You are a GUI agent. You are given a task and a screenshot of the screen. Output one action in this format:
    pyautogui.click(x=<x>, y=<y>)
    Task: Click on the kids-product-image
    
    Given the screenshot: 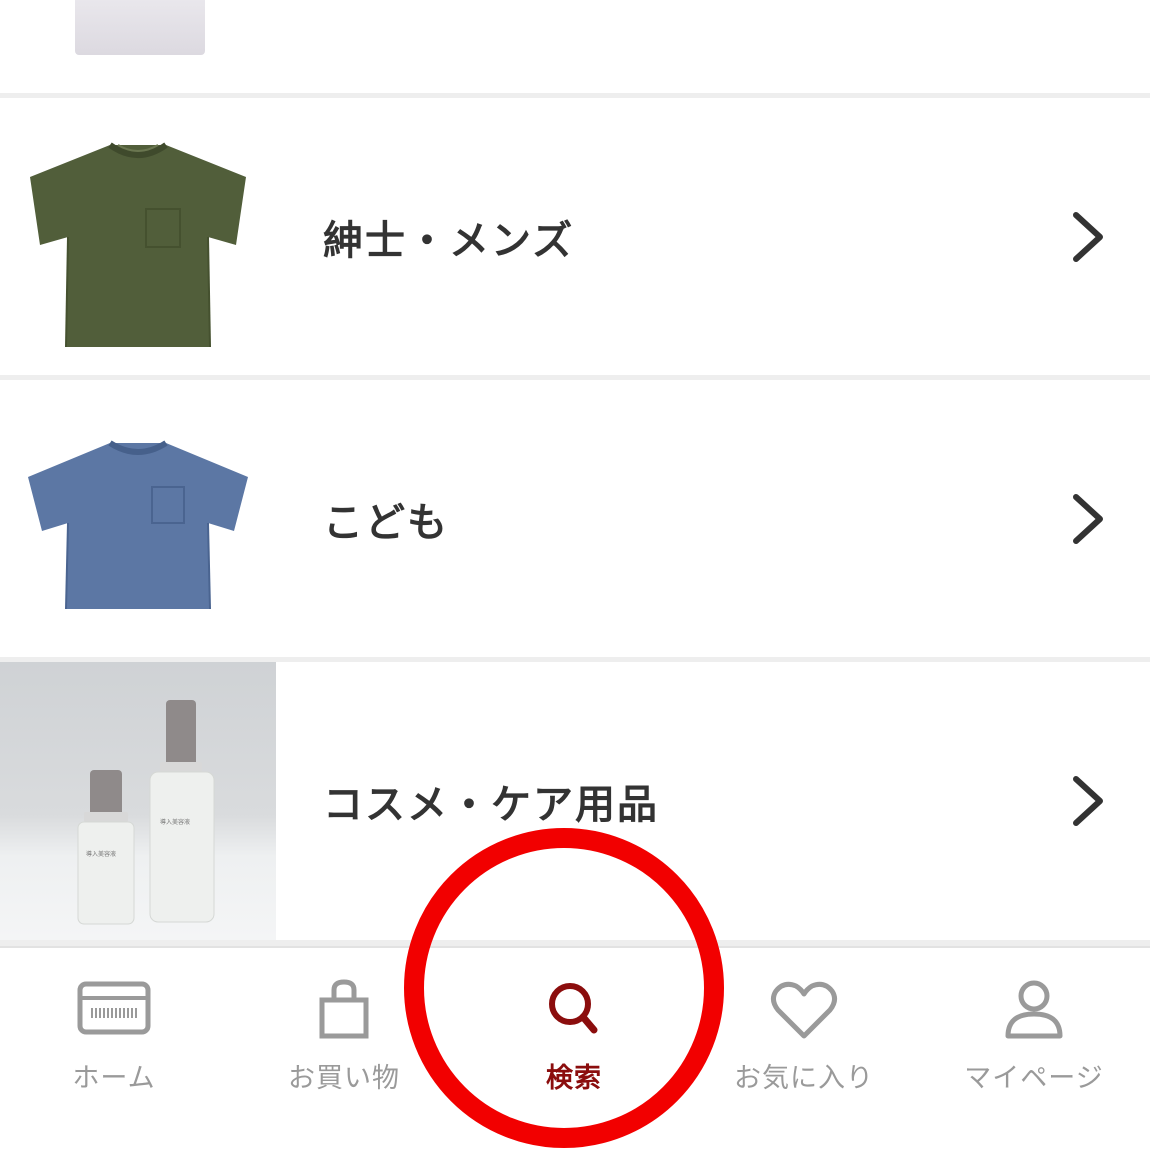 What is the action you would take?
    pyautogui.click(x=138, y=518)
    